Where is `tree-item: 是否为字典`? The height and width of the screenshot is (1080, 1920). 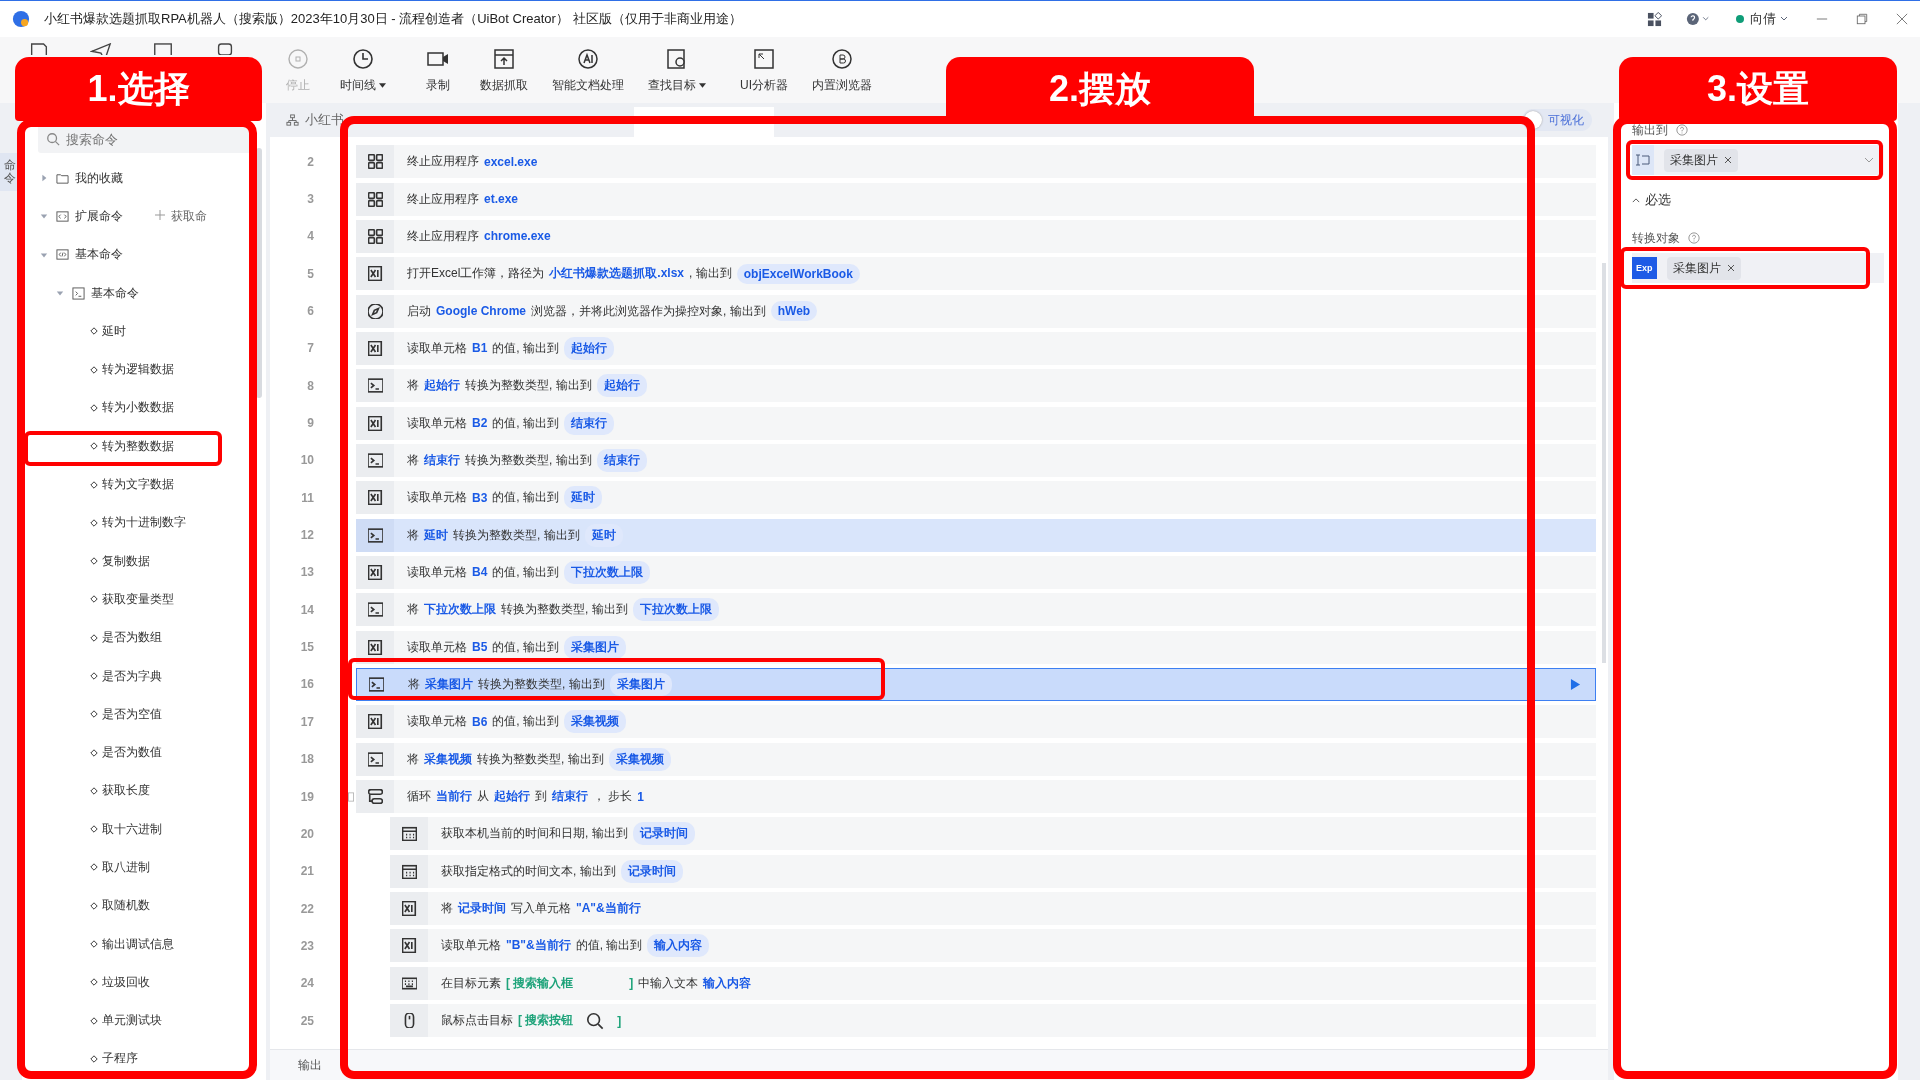
tree-item: 是否为字典 is located at coordinates (132, 676).